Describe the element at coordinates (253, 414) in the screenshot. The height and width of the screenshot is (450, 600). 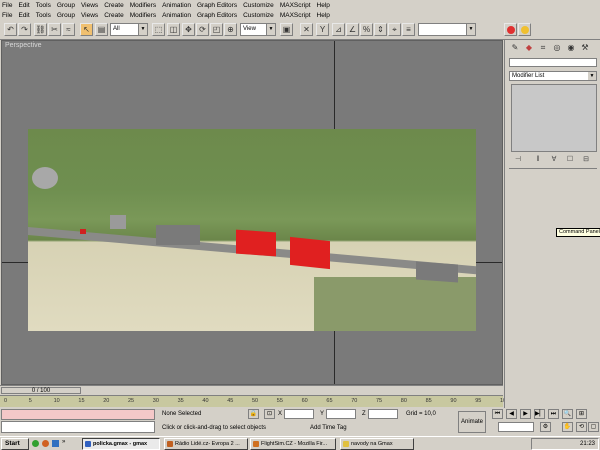
I see `lock-selection-icon: 🔒` at that location.